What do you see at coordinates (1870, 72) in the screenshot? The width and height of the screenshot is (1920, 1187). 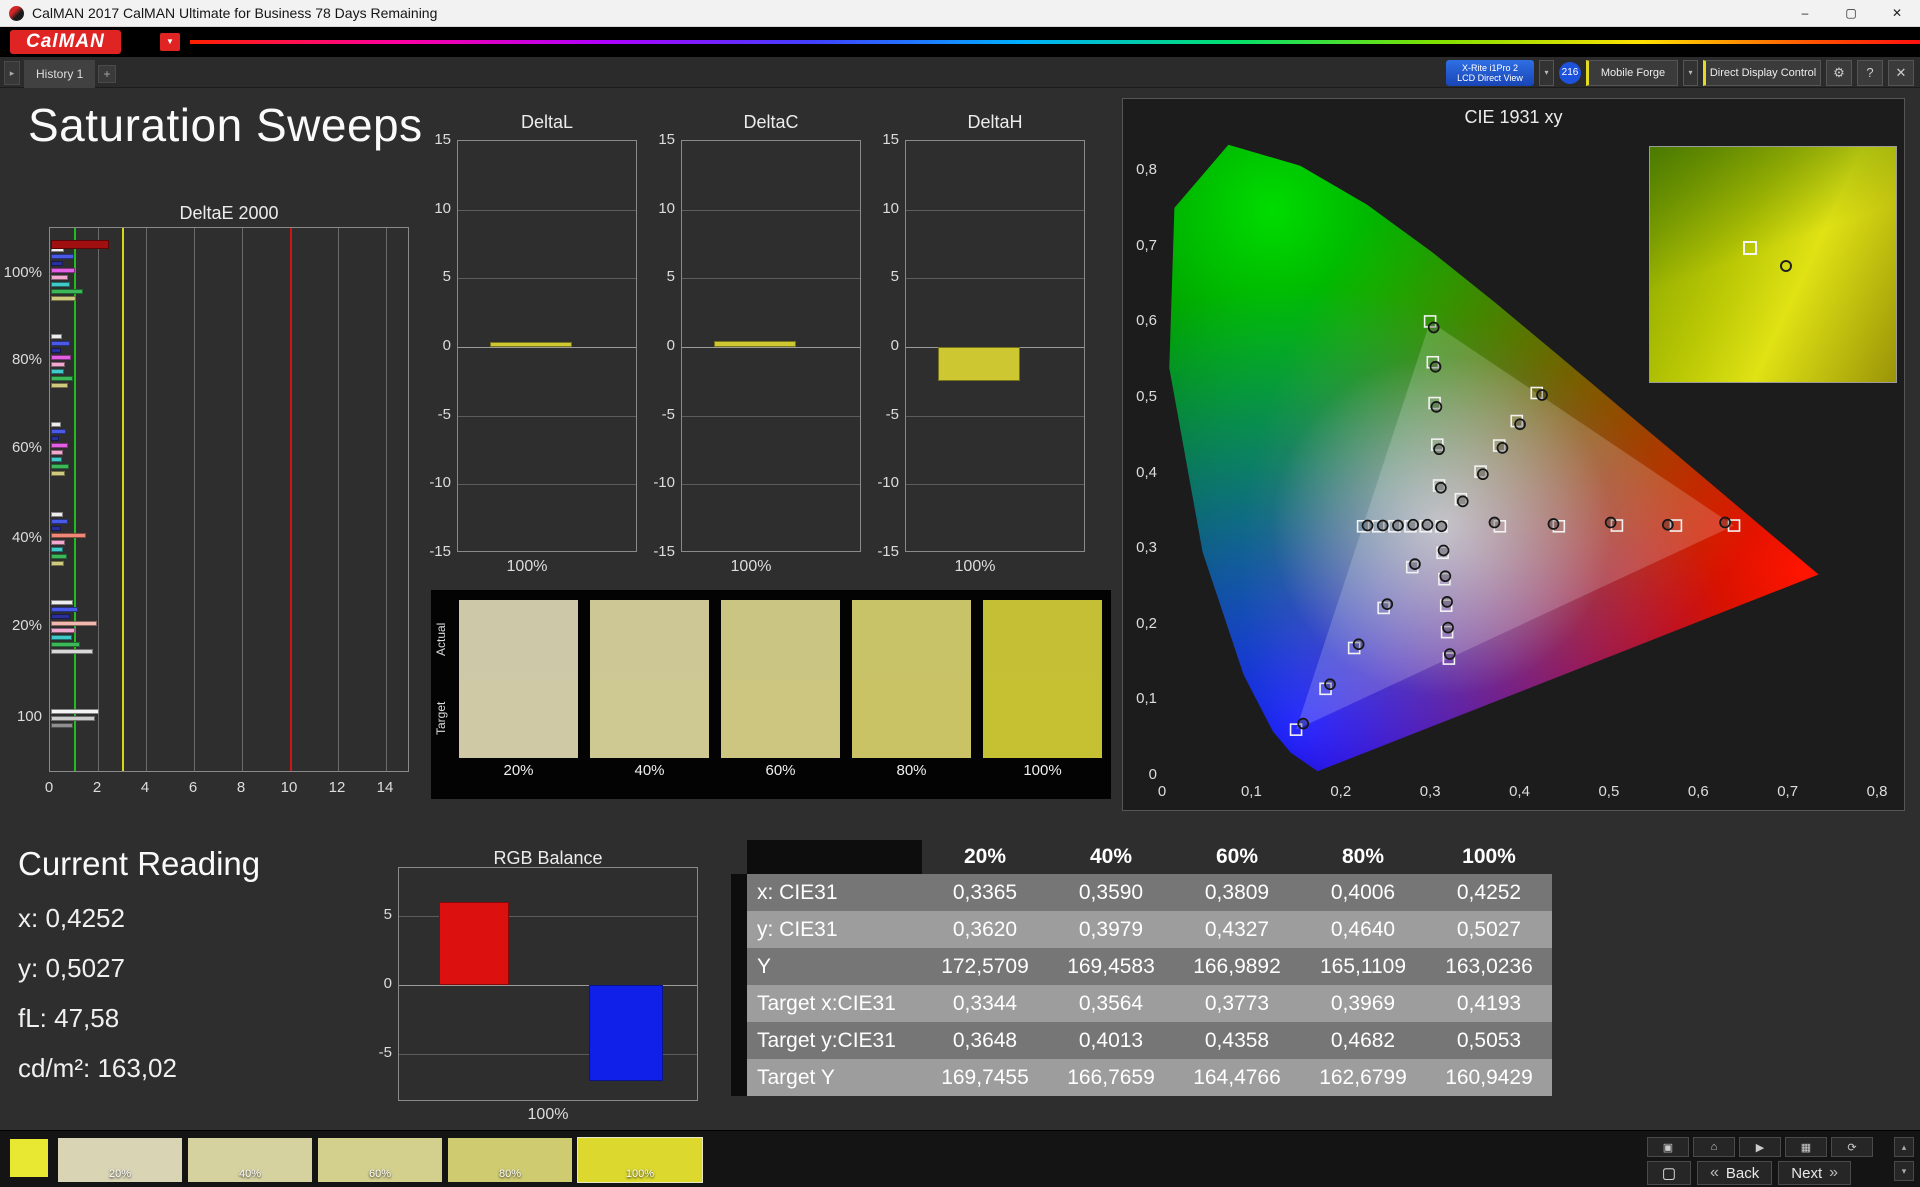 I see `help-button: ?` at bounding box center [1870, 72].